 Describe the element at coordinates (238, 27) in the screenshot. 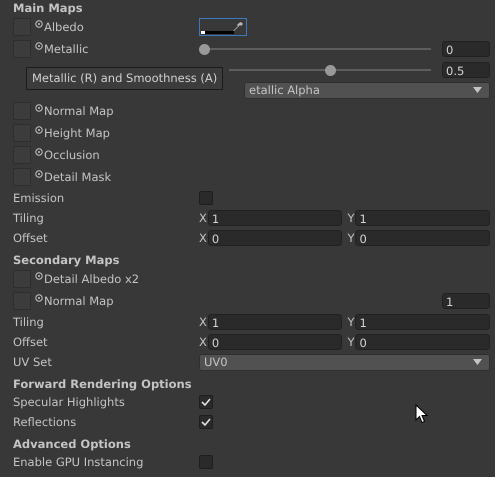

I see `eyedropper-icon` at that location.